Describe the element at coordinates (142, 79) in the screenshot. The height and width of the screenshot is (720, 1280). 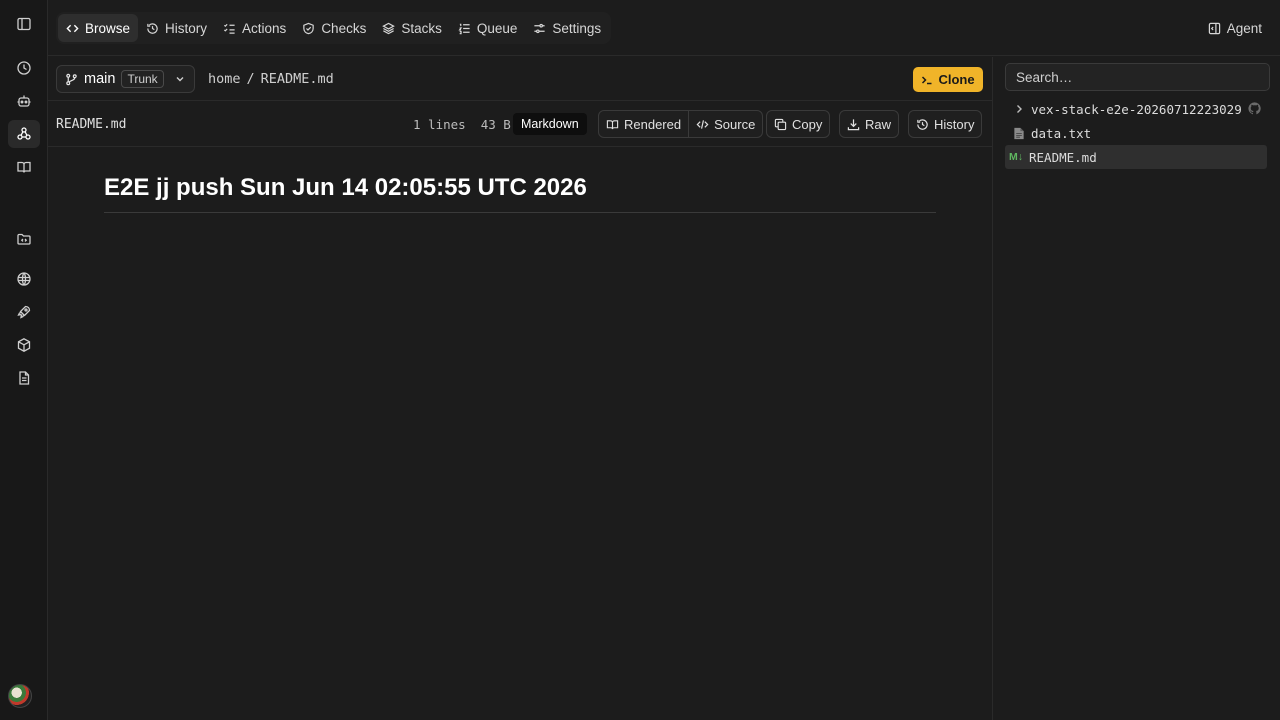
I see `trunk-badge: Trunk` at that location.